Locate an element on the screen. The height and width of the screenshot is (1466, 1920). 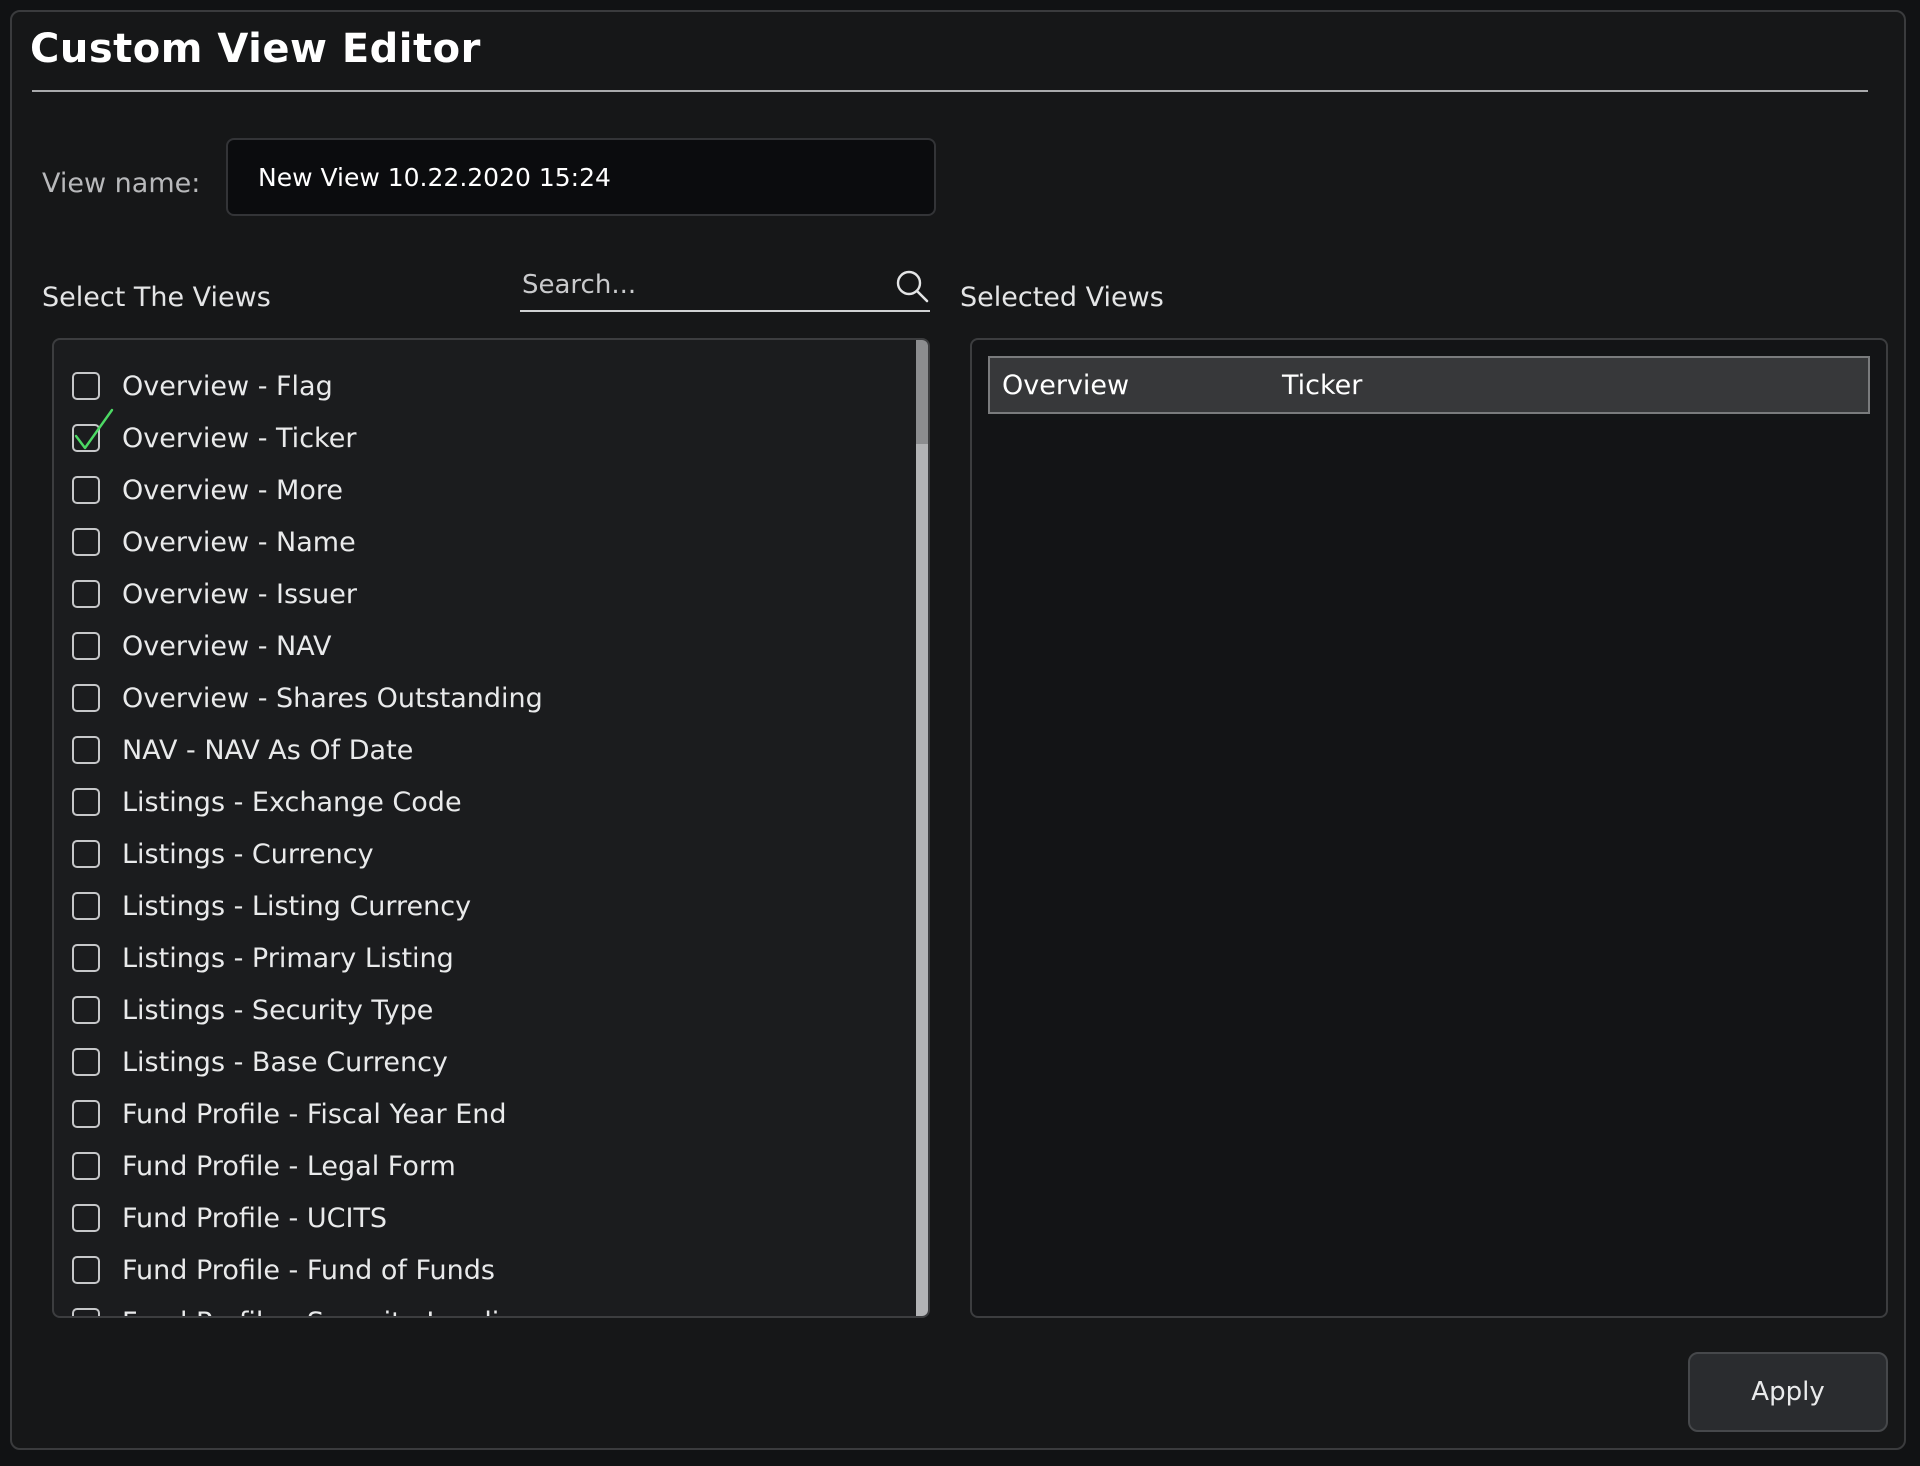
list-item: Listings - Currency is located at coordinates (223, 854).